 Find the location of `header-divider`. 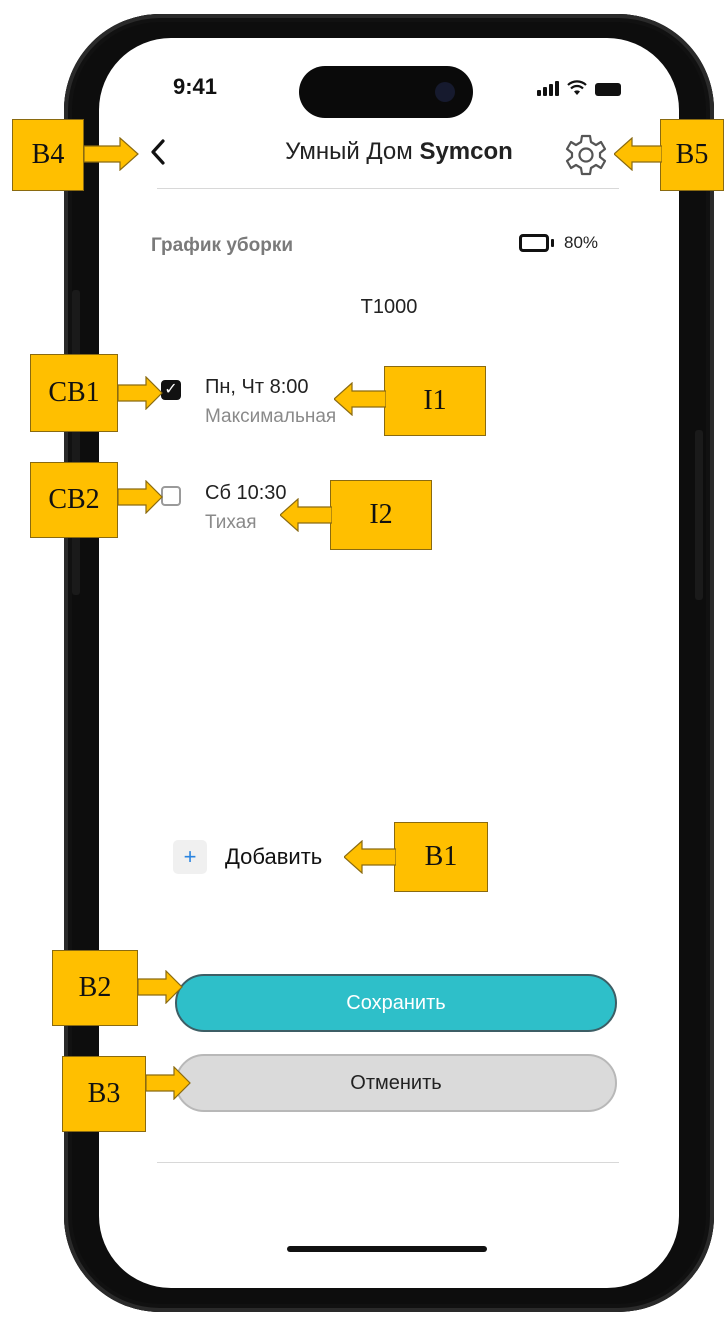

header-divider is located at coordinates (388, 188).